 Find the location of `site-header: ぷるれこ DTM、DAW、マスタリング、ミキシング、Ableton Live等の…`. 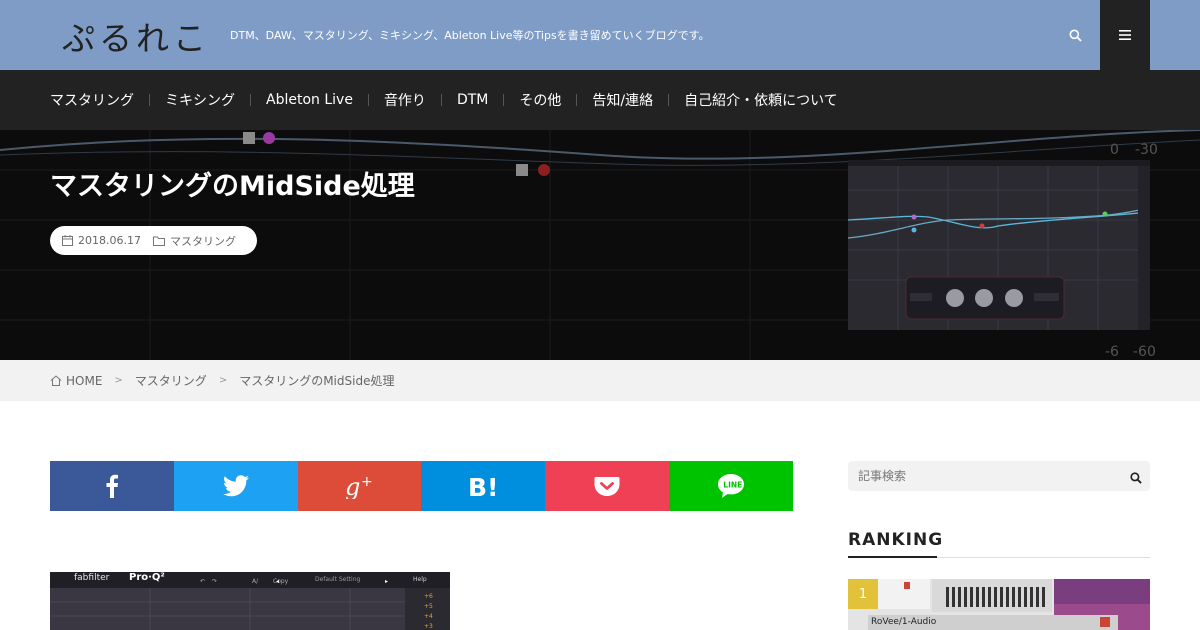

site-header: ぷるれこ DTM、DAW、マスタリング、ミキシング、Ableton Live等の… is located at coordinates (600, 35).